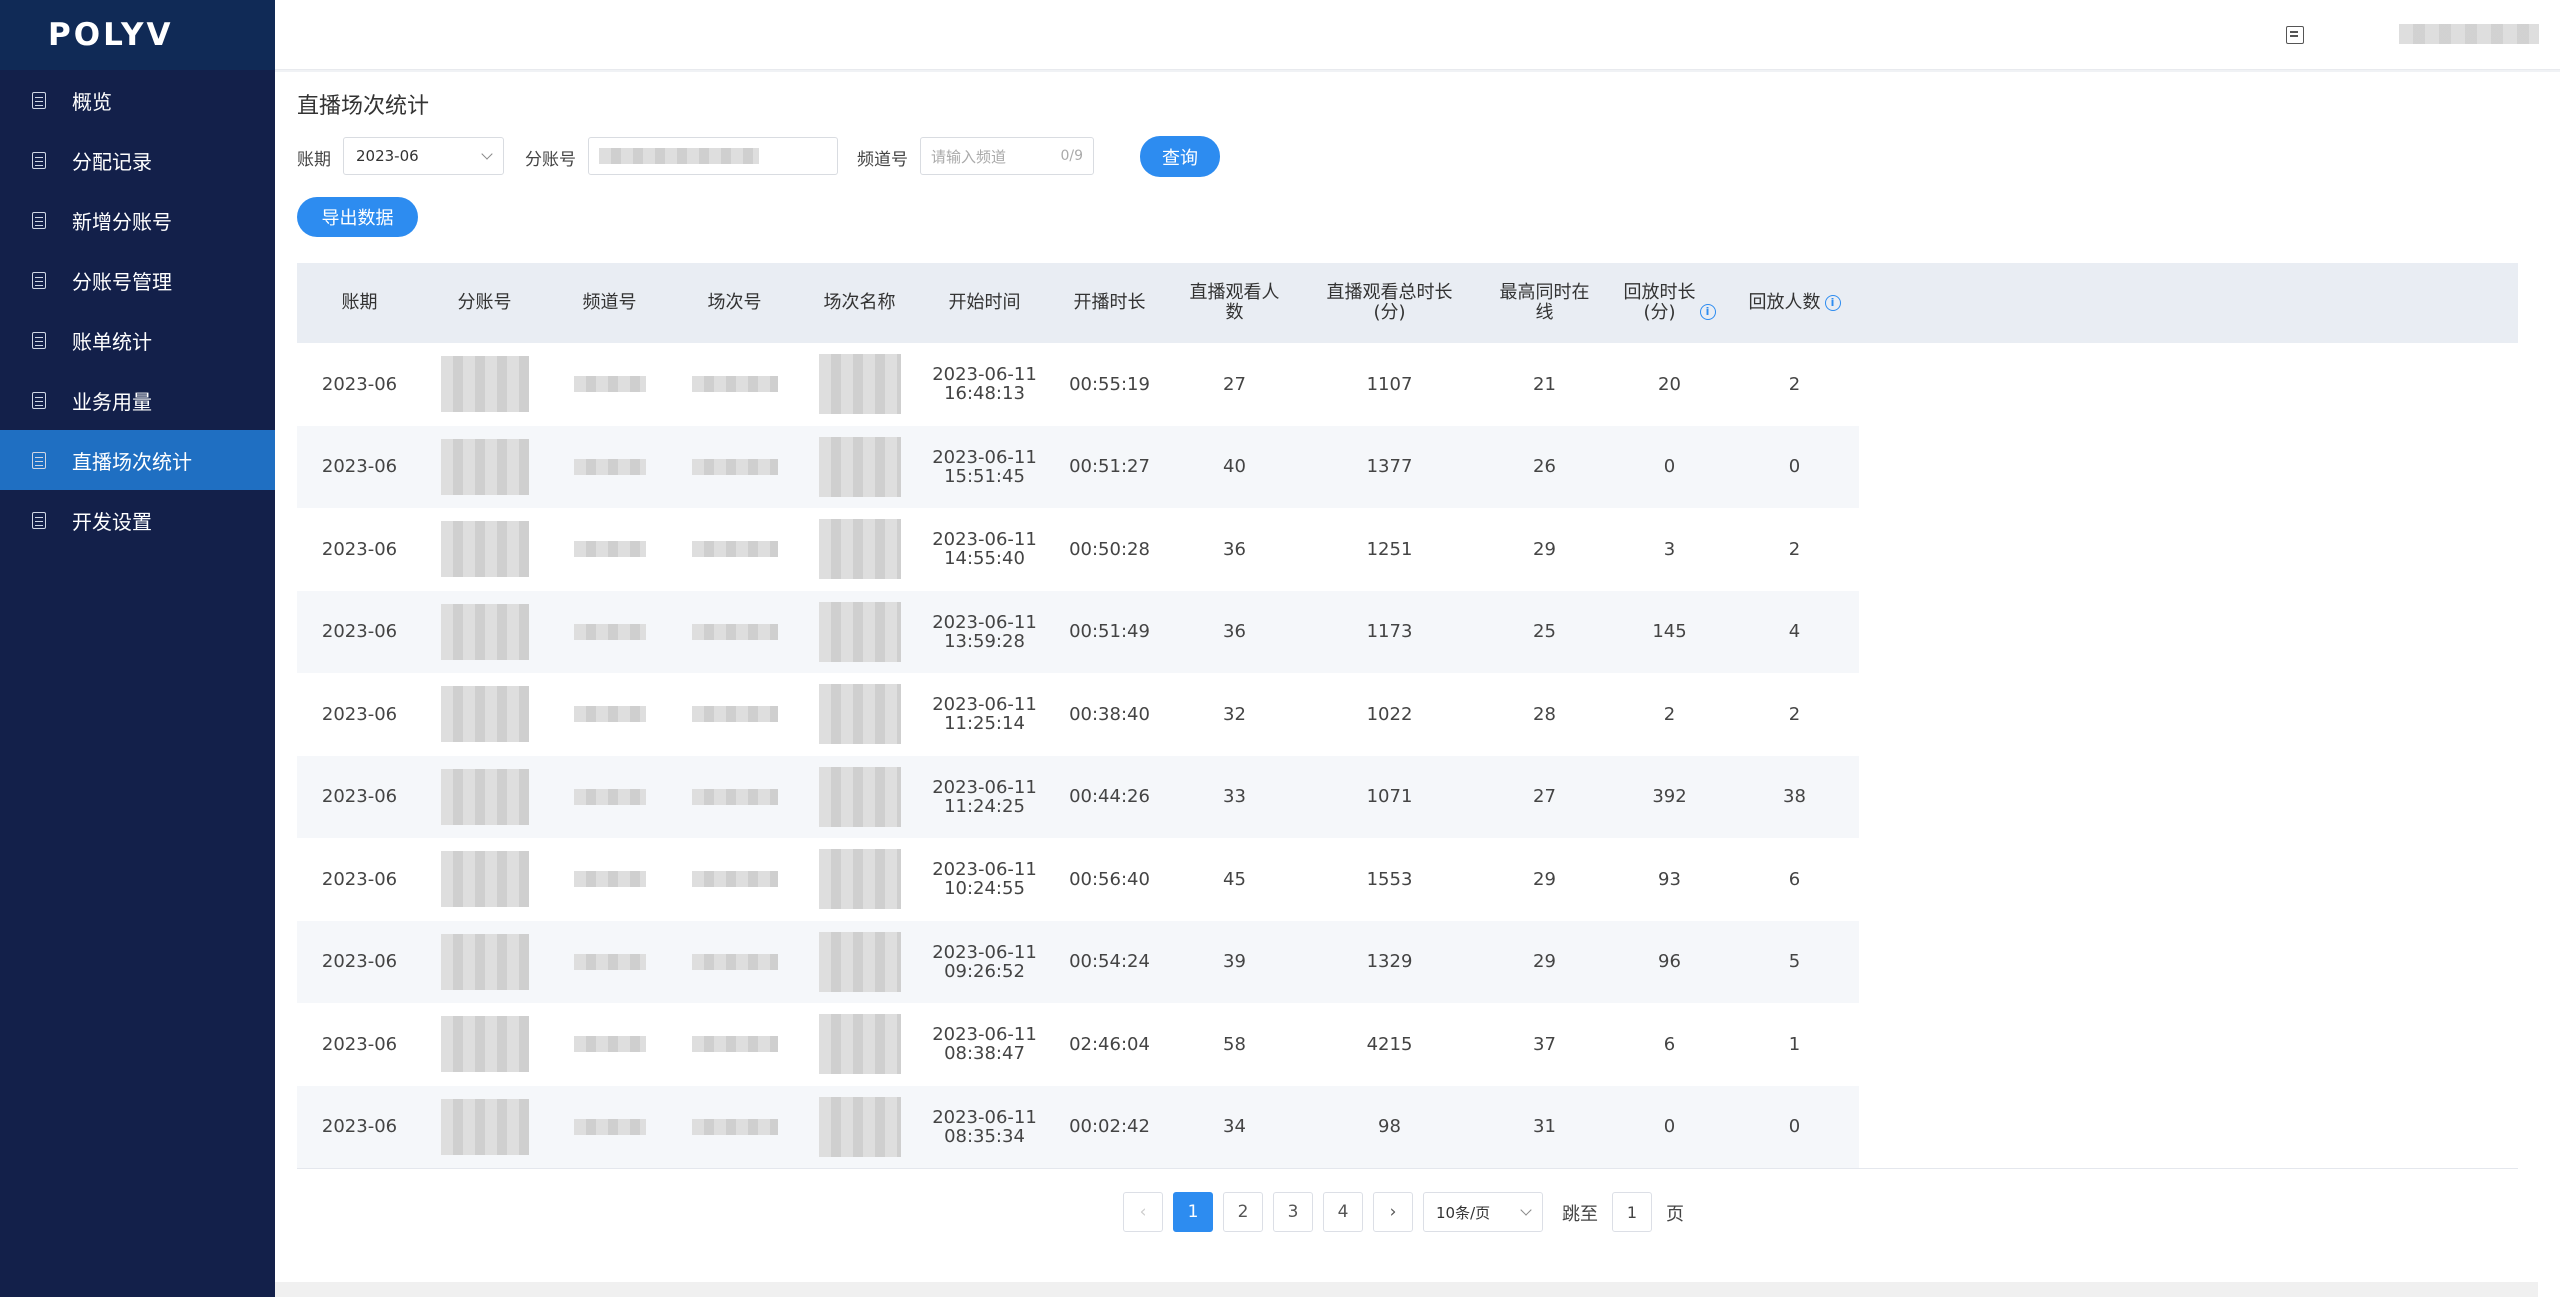  I want to click on sidebar-item-live-session-stats: 直播场次统计, so click(137, 460).